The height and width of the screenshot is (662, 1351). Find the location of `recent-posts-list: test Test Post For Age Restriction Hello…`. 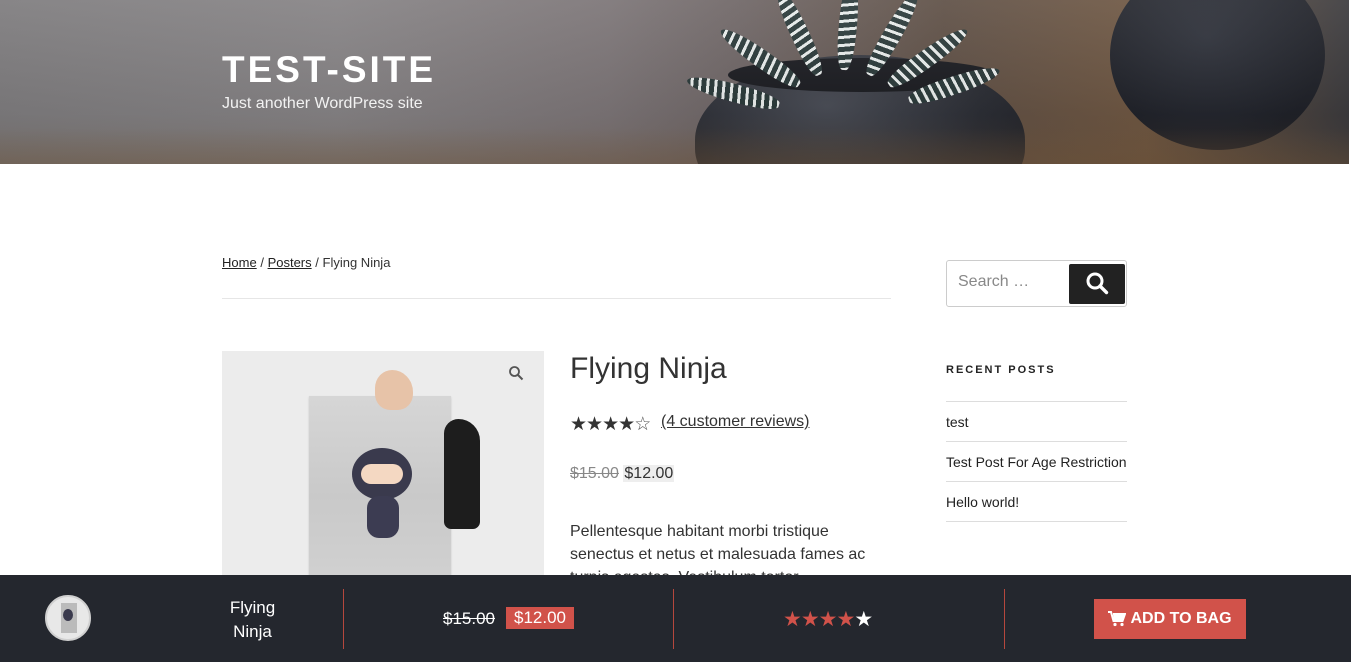

recent-posts-list: test Test Post For Age Restriction Hello… is located at coordinates (1036, 461).